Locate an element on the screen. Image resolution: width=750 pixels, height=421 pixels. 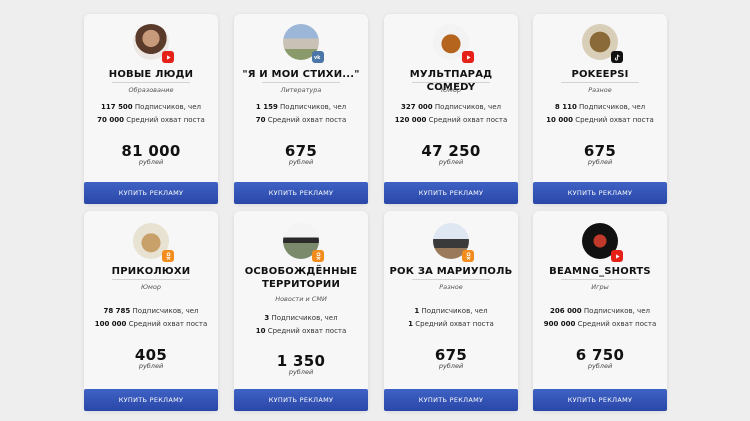
reach-stat: 10 000 Средний охват поста is located at coordinates (600, 120).